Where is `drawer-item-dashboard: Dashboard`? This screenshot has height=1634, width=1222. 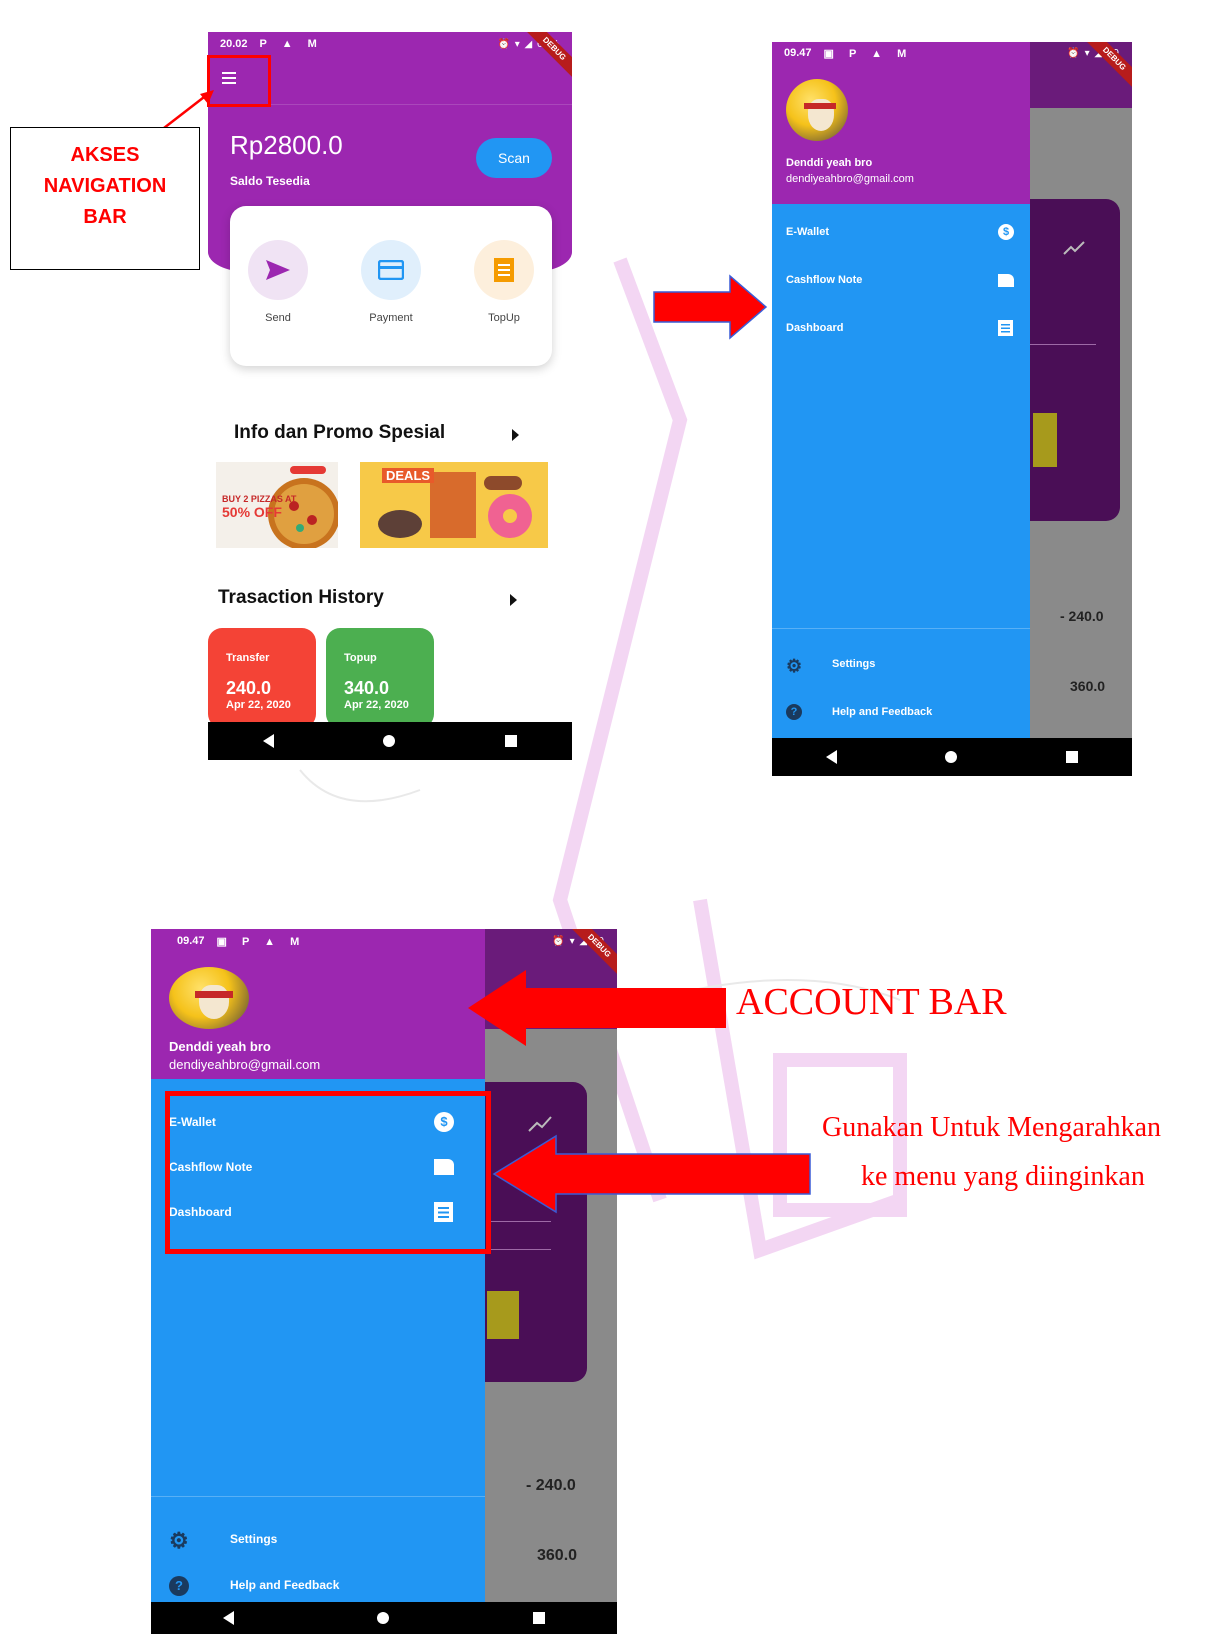
drawer-item-dashboard: Dashboard is located at coordinates (901, 328).